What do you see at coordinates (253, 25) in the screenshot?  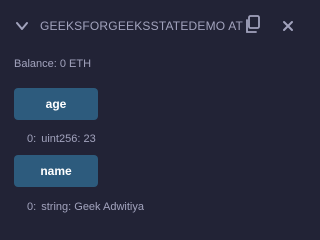 I see `copy-icon` at bounding box center [253, 25].